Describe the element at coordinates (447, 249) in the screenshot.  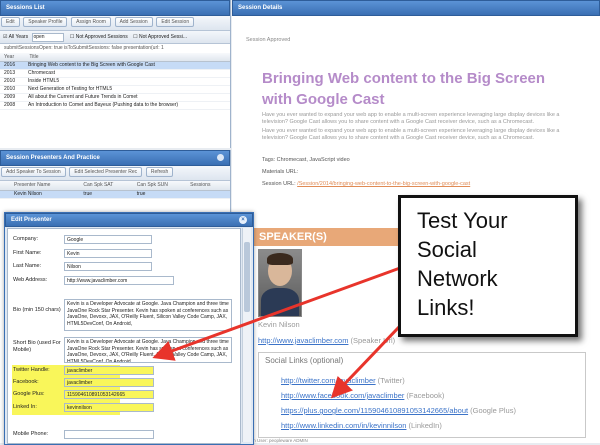
I see `callout-line-2: Social` at that location.